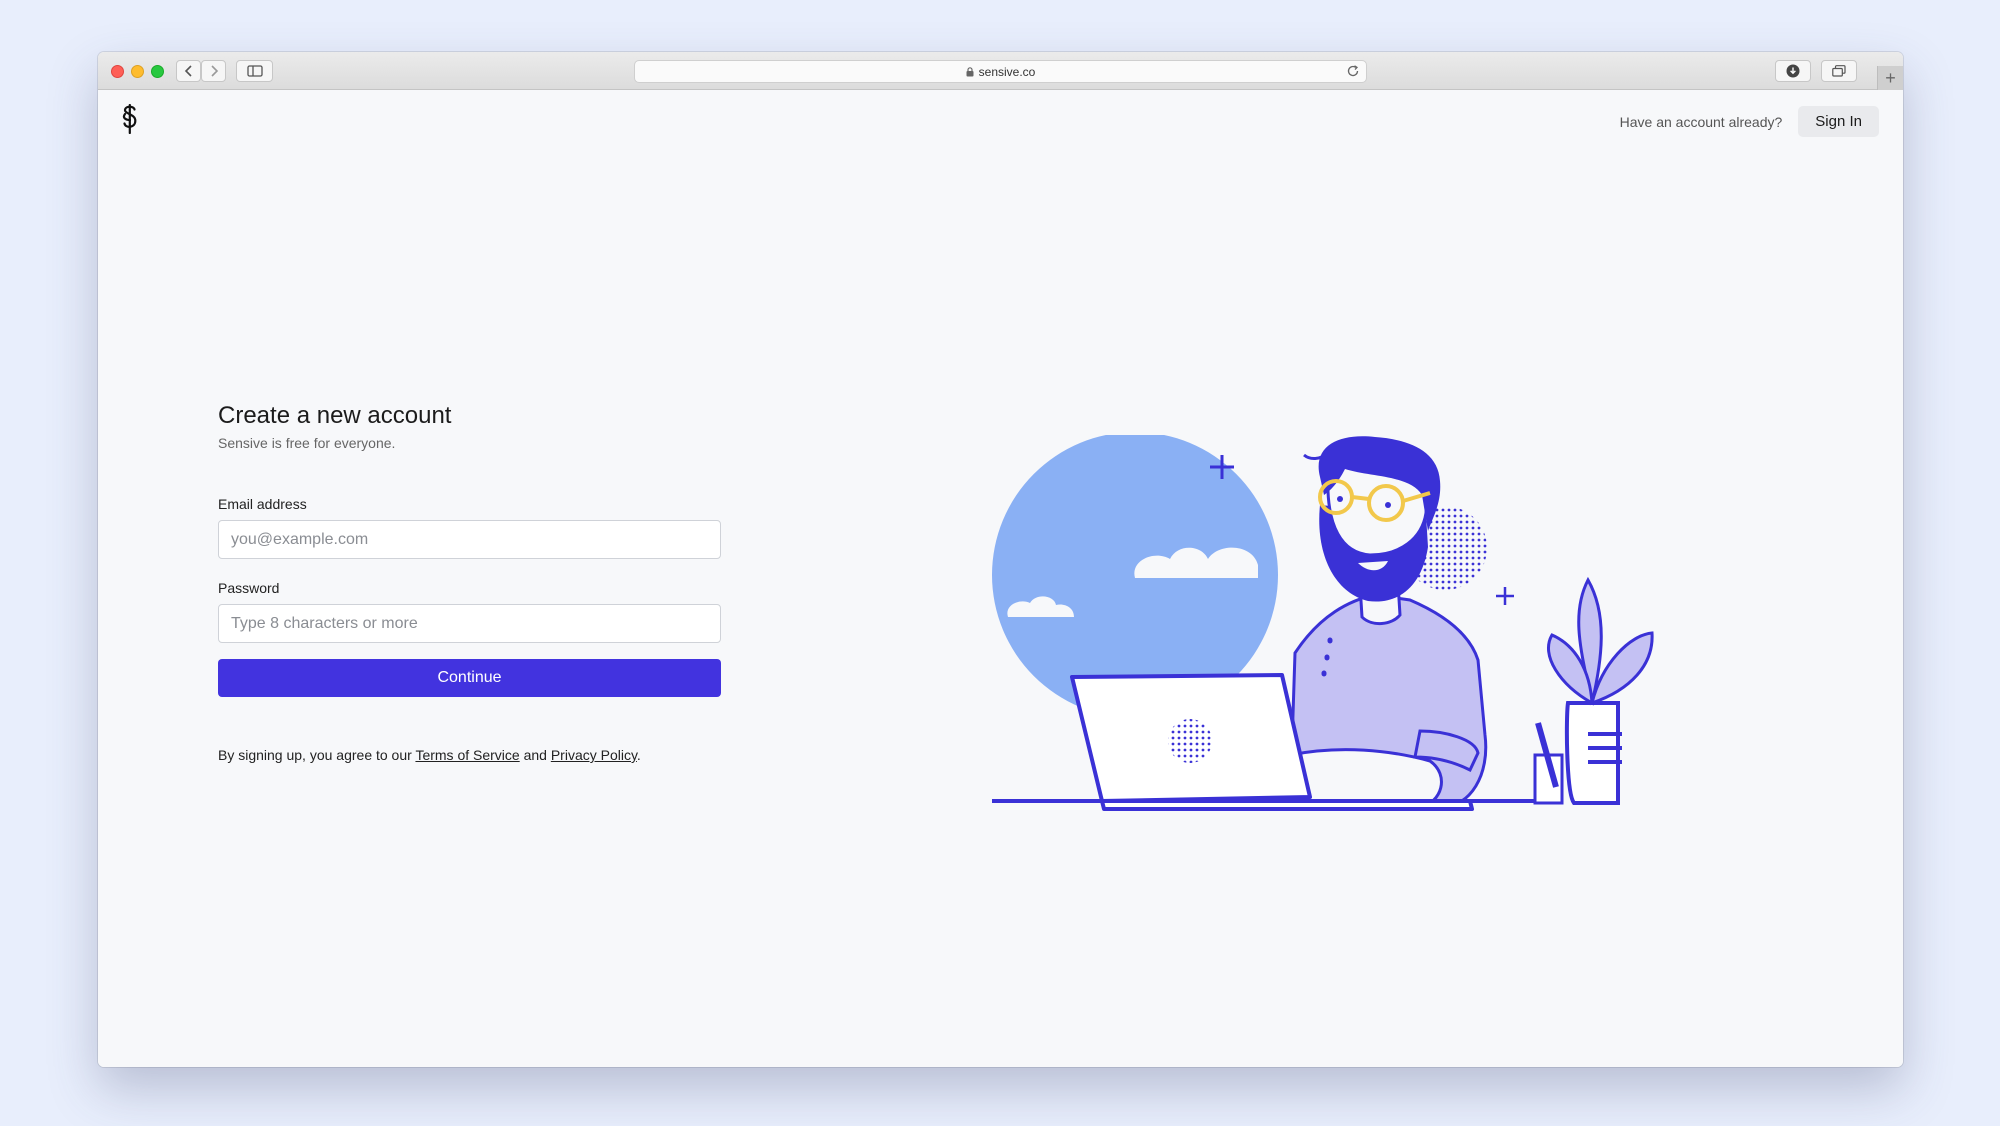 The image size is (2000, 1126). Describe the element at coordinates (249, 588) in the screenshot. I see `password-label: Password` at that location.